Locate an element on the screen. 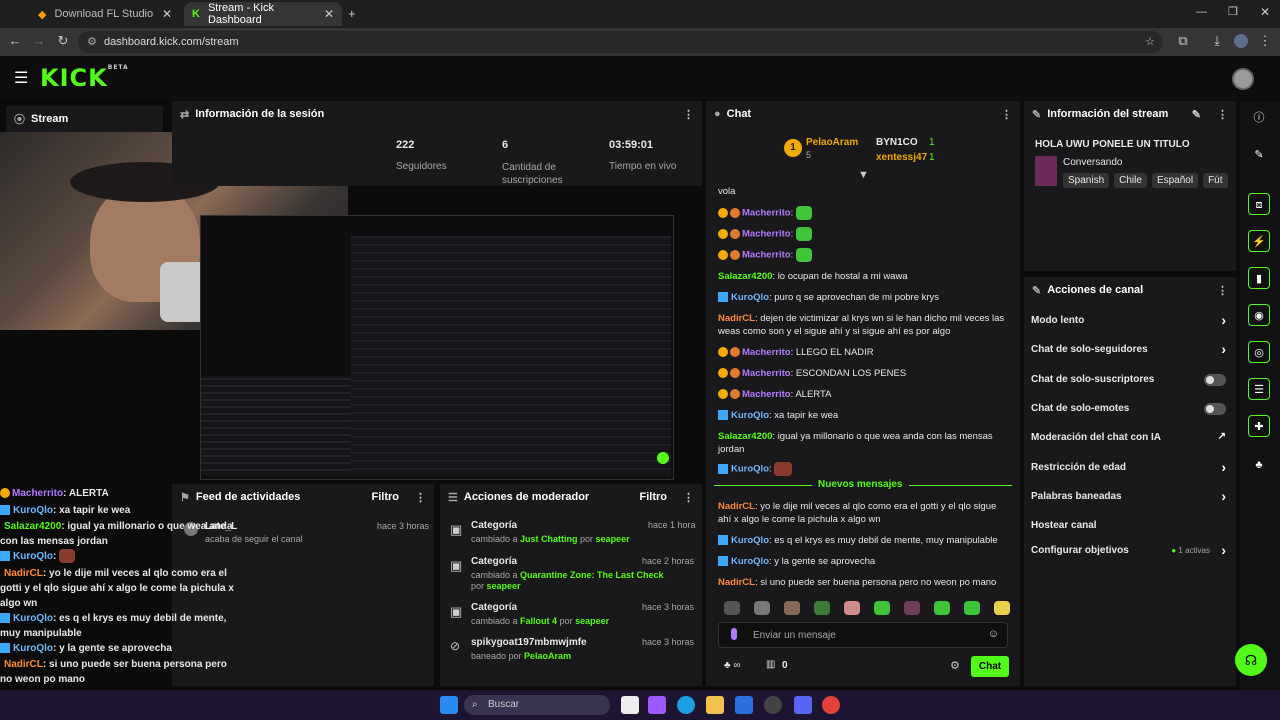 The image size is (1280, 720). support-headset-icon: ☊ is located at coordinates (1251, 660).